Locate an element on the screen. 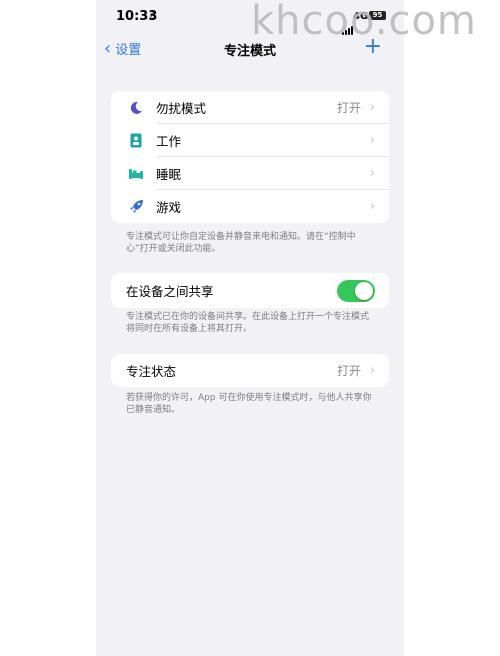 The width and height of the screenshot is (500, 656). list-item-do-not-disturb: 勿扰模式 打开 › is located at coordinates (250, 107).